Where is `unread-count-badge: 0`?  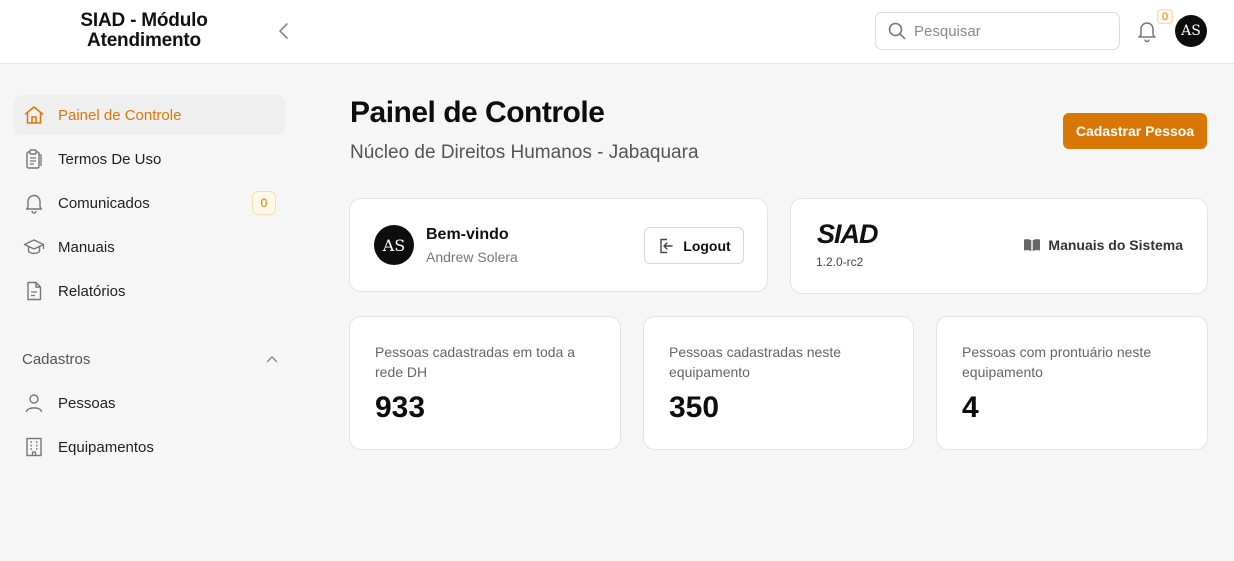
unread-count-badge: 0 is located at coordinates (264, 203).